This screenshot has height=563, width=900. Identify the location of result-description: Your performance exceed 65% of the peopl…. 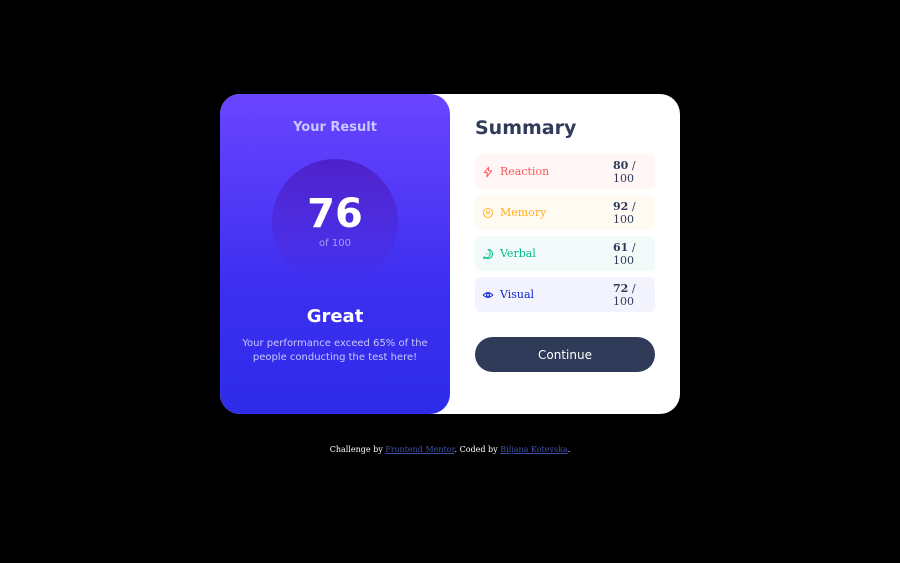
(335, 350).